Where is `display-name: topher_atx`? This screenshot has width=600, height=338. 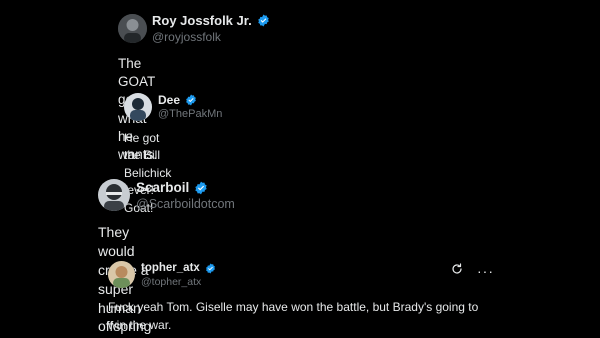
display-name: topher_atx is located at coordinates (178, 268).